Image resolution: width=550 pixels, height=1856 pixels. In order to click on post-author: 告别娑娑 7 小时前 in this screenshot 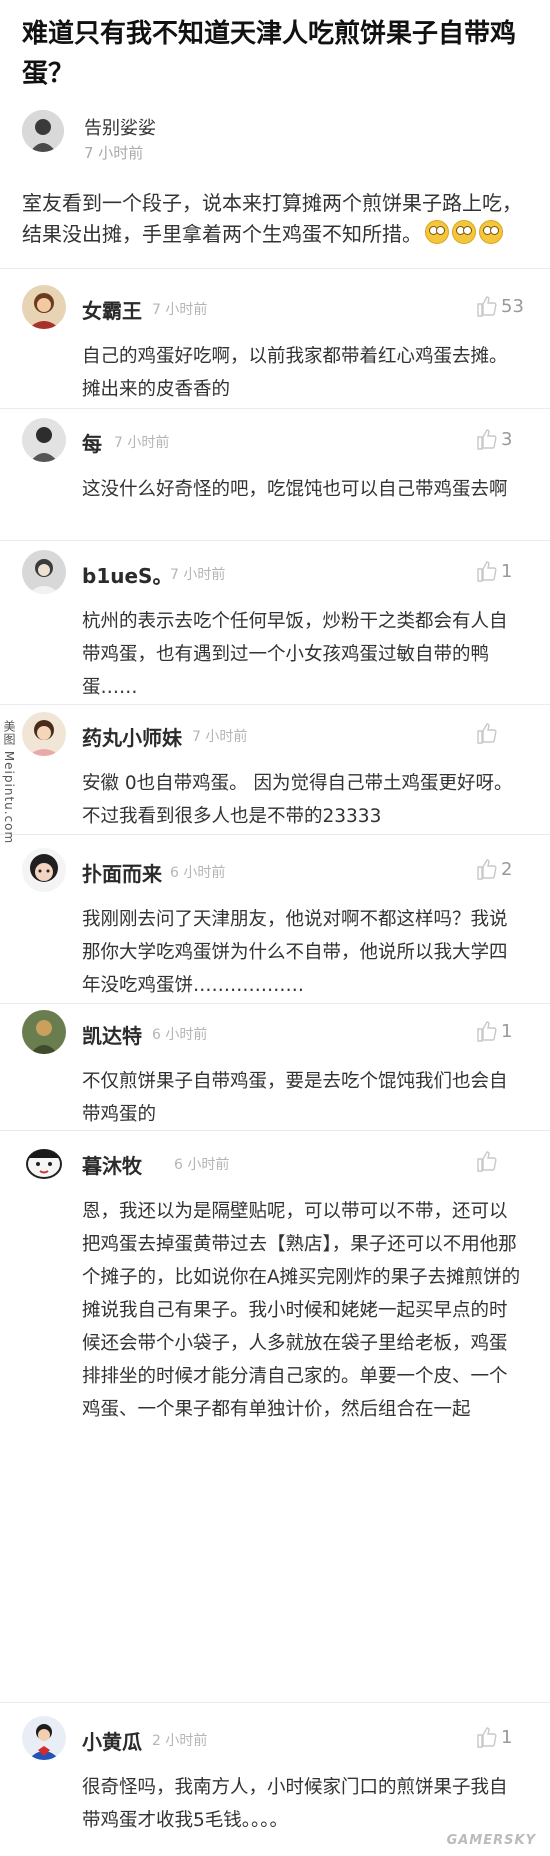, I will do `click(262, 137)`.